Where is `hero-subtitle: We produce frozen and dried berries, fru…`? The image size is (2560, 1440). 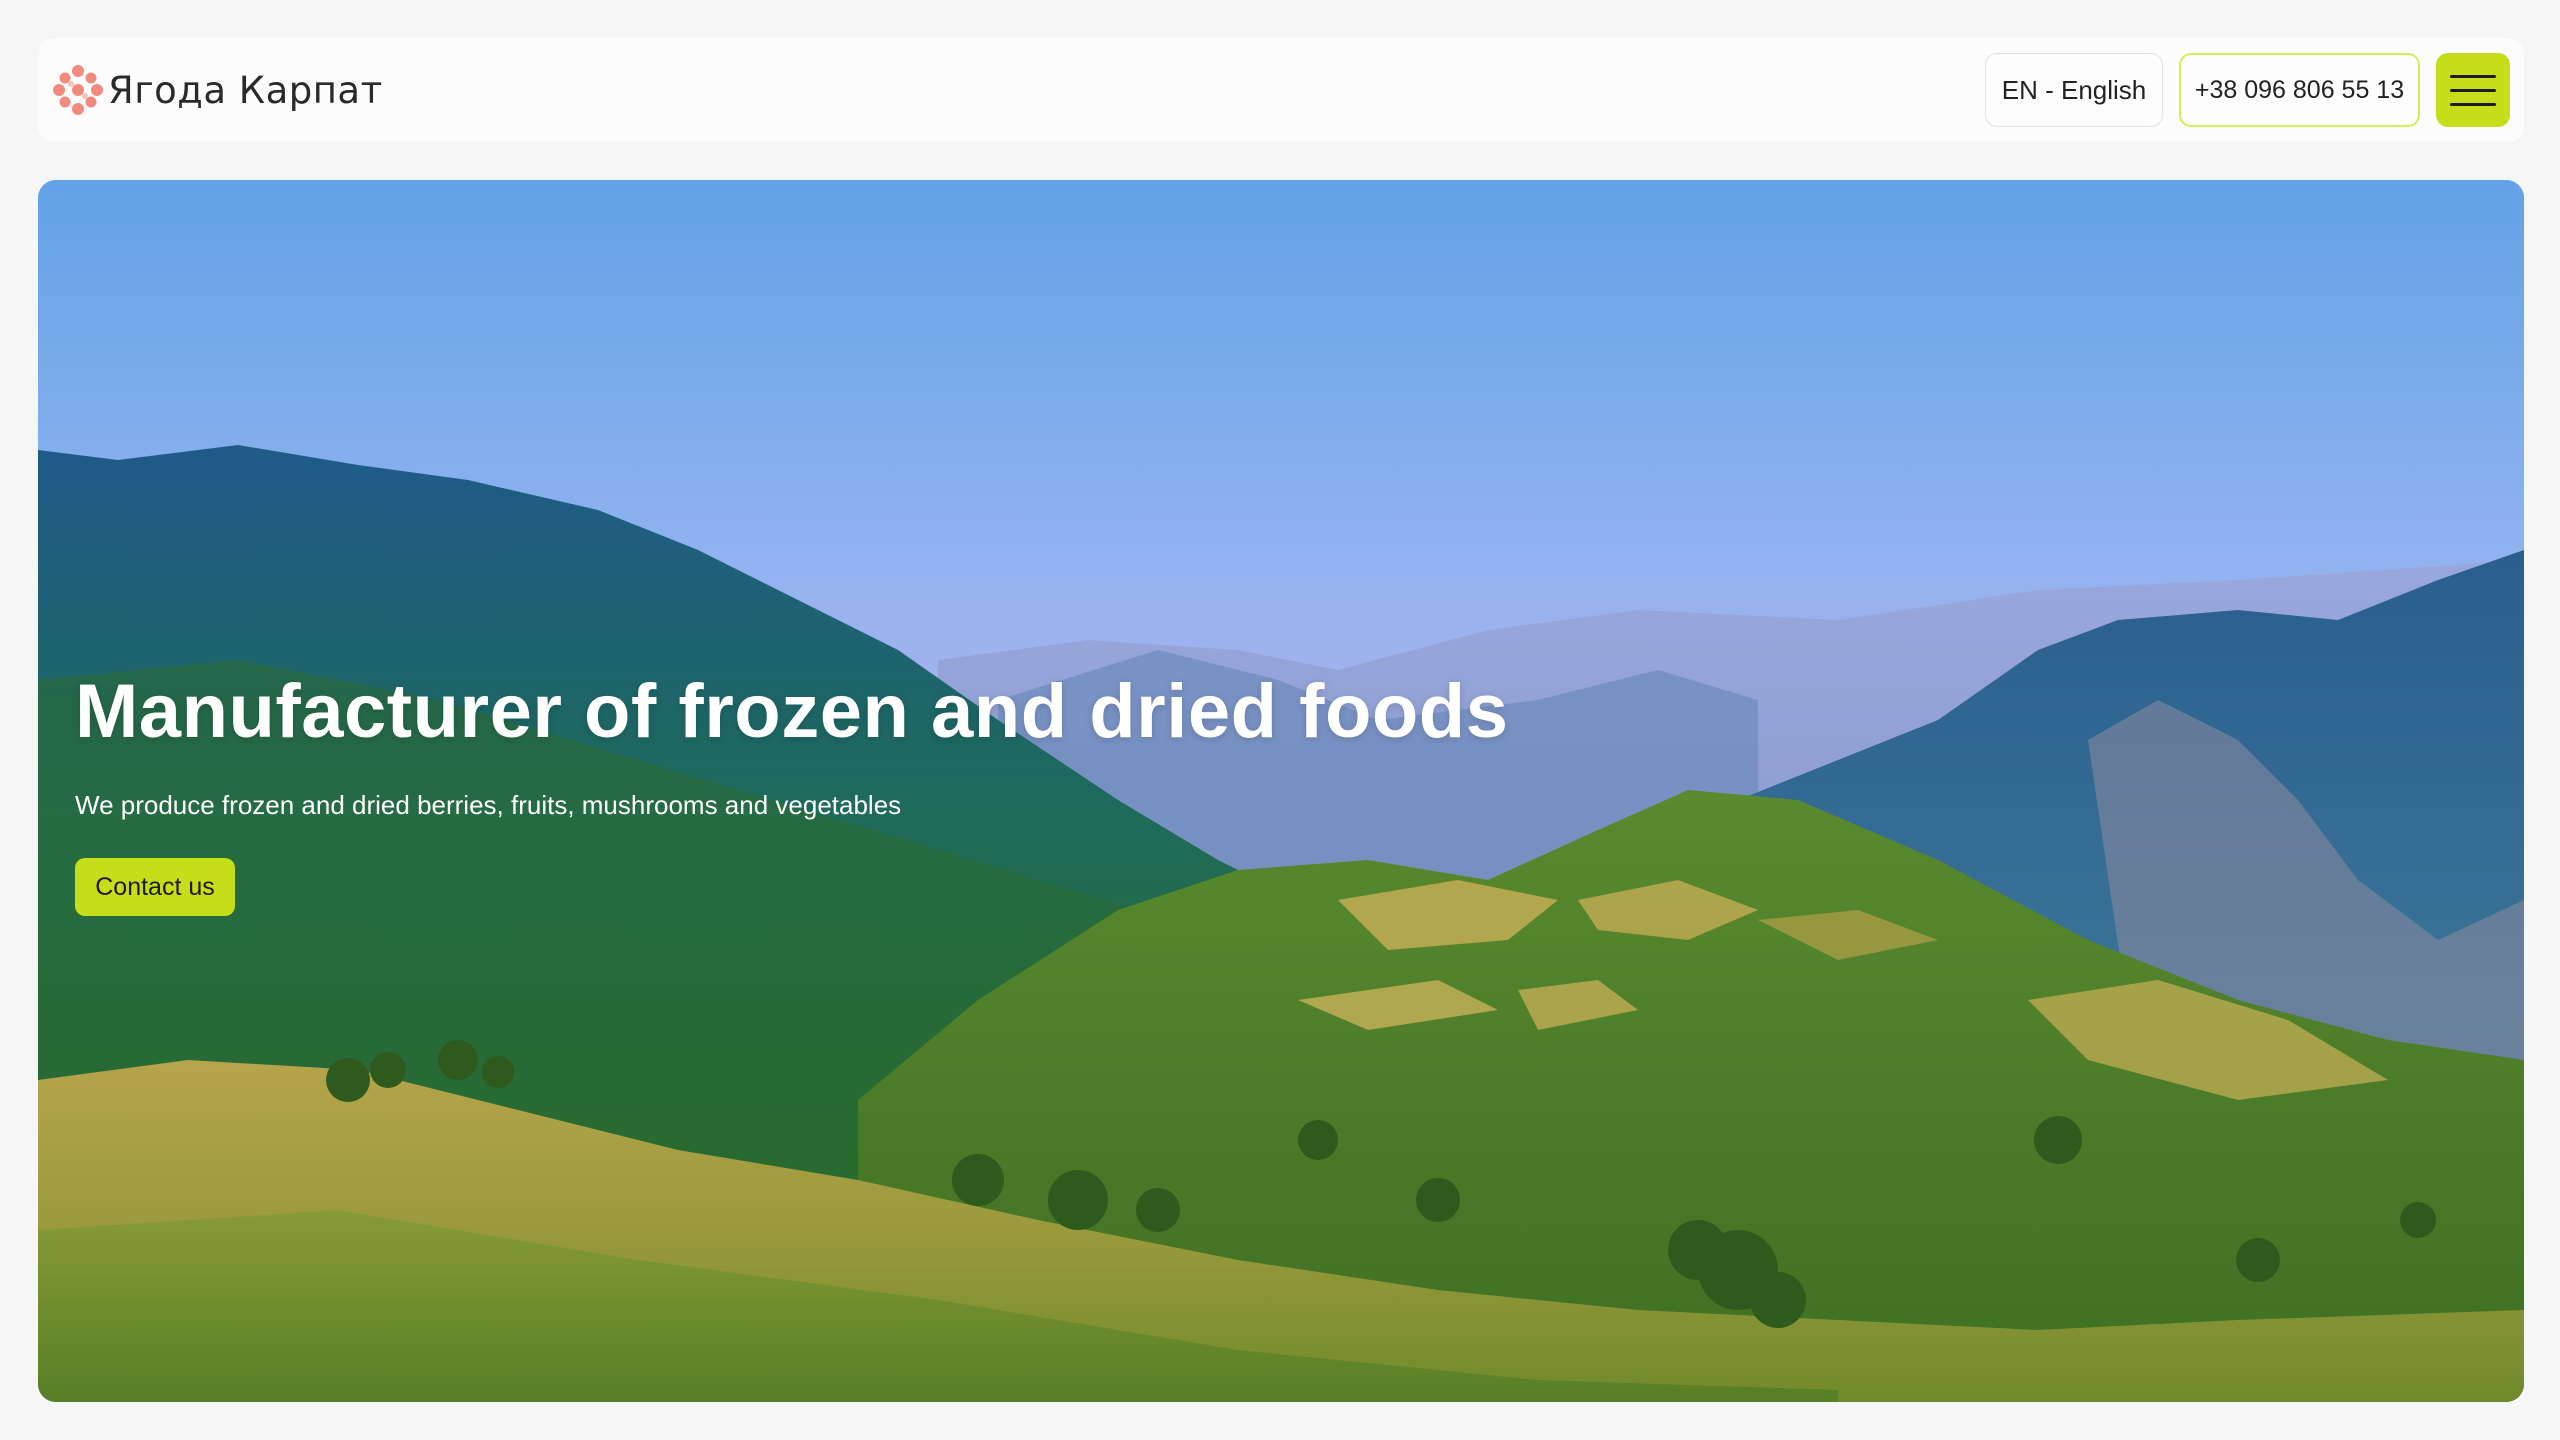 hero-subtitle: We produce frozen and dried berries, fru… is located at coordinates (488, 805).